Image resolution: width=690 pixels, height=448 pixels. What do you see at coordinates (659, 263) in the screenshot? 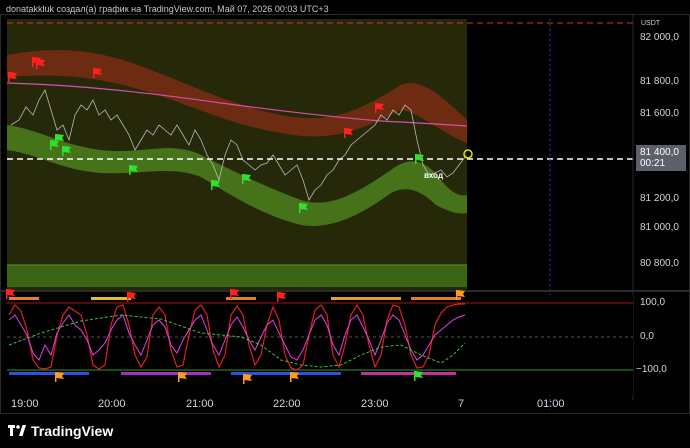
I see `price-label: 80 800,0` at bounding box center [659, 263].